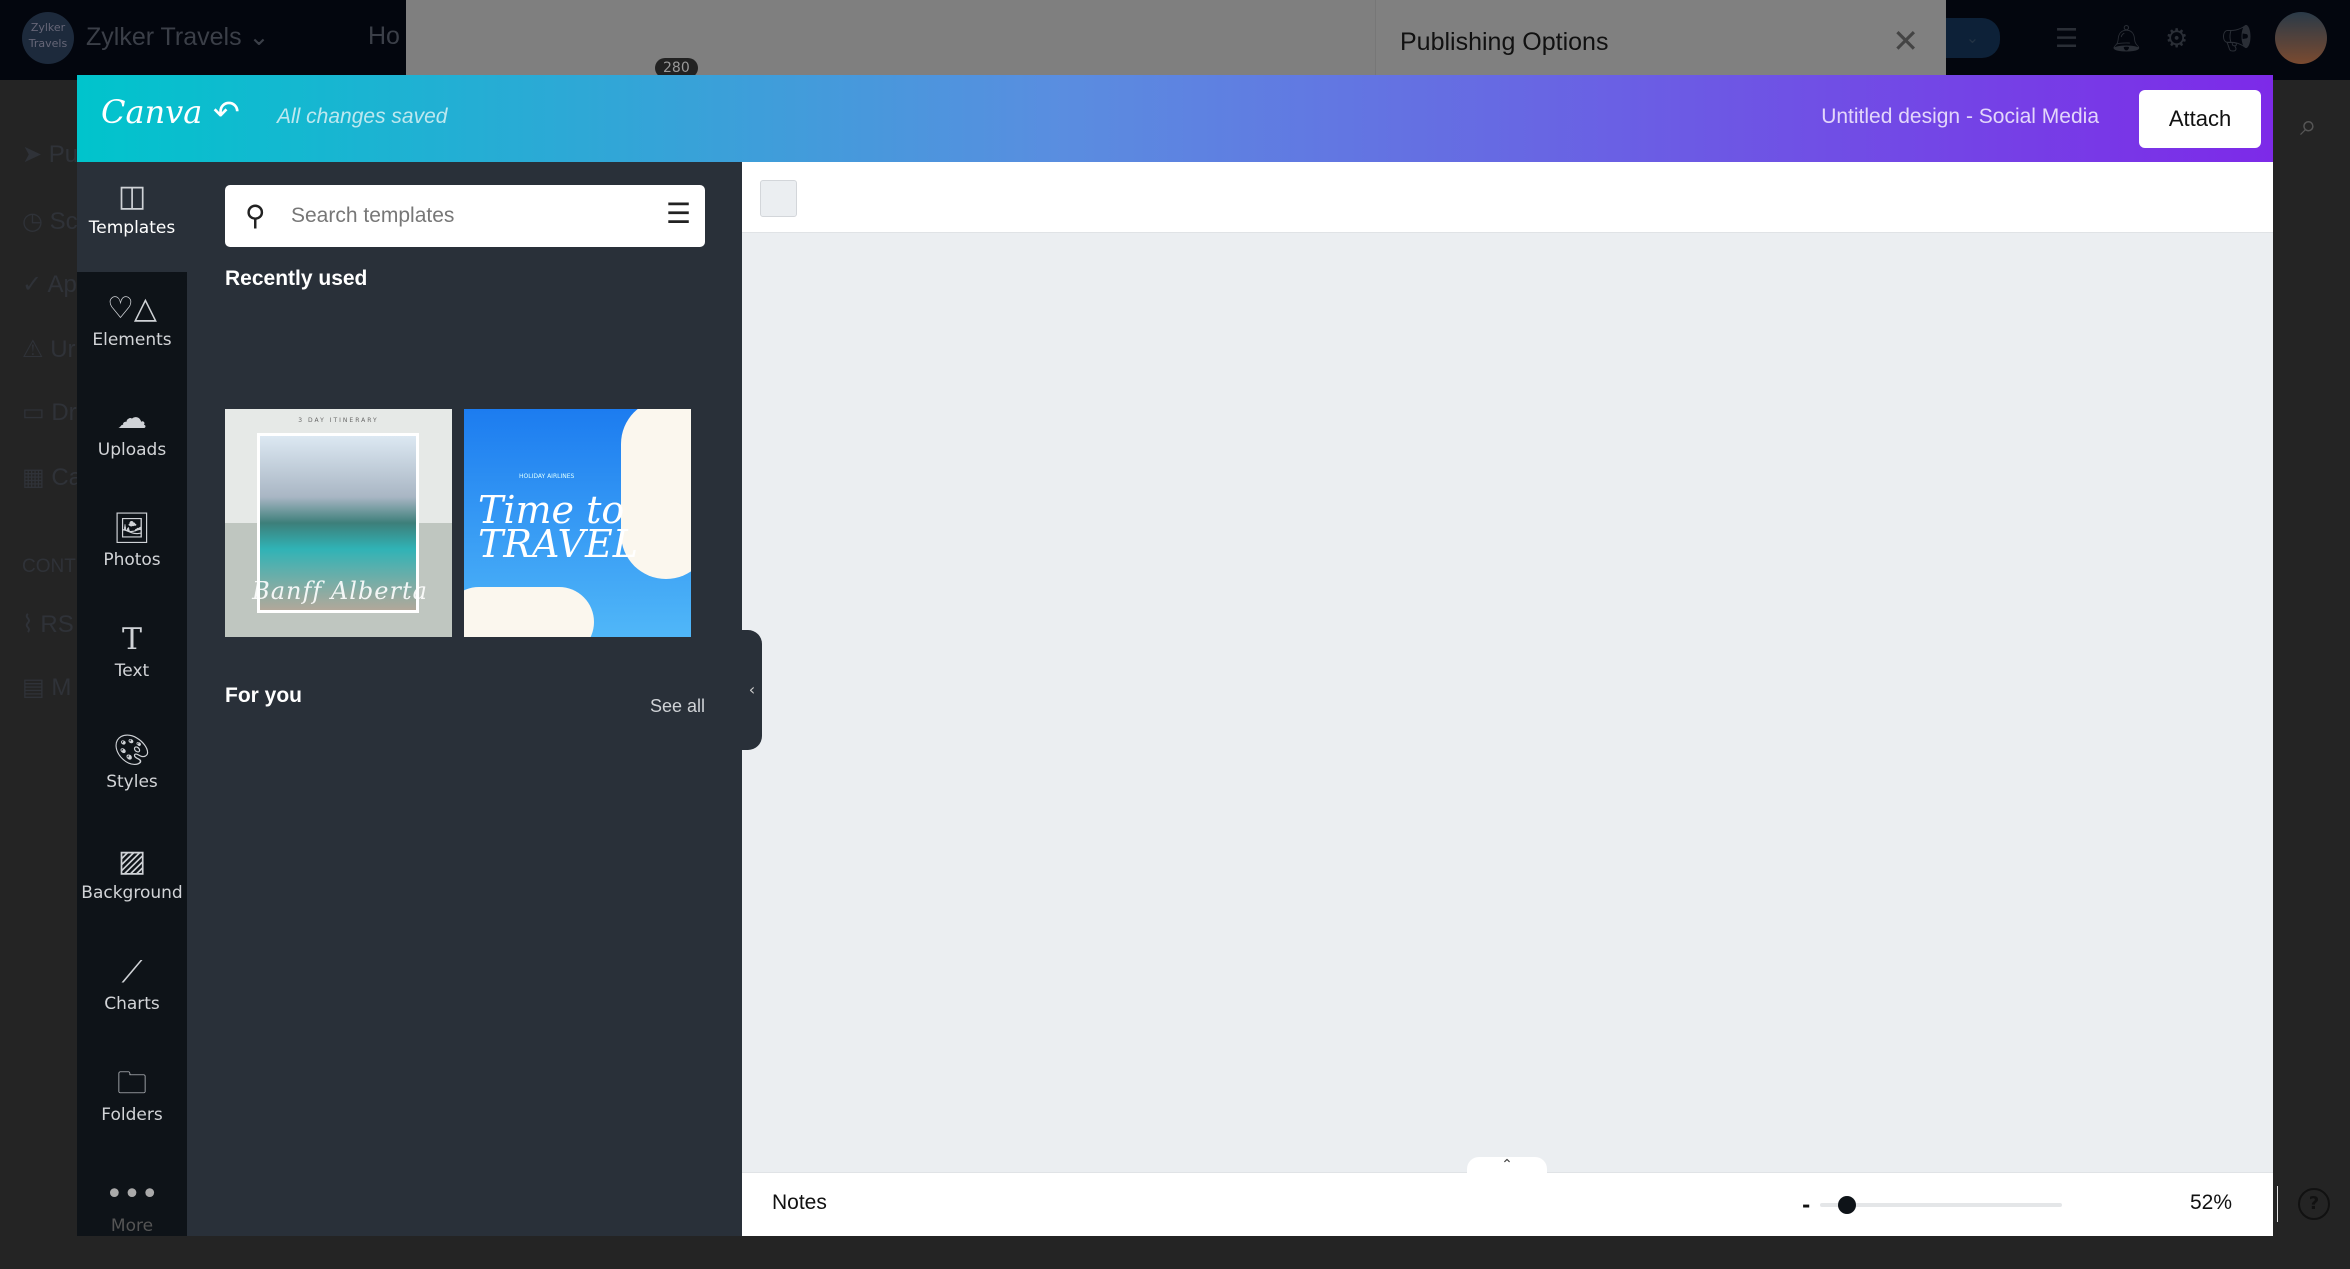 This screenshot has height=1269, width=2350. I want to click on template-caption: 3 DAY ITINERARY, so click(338, 420).